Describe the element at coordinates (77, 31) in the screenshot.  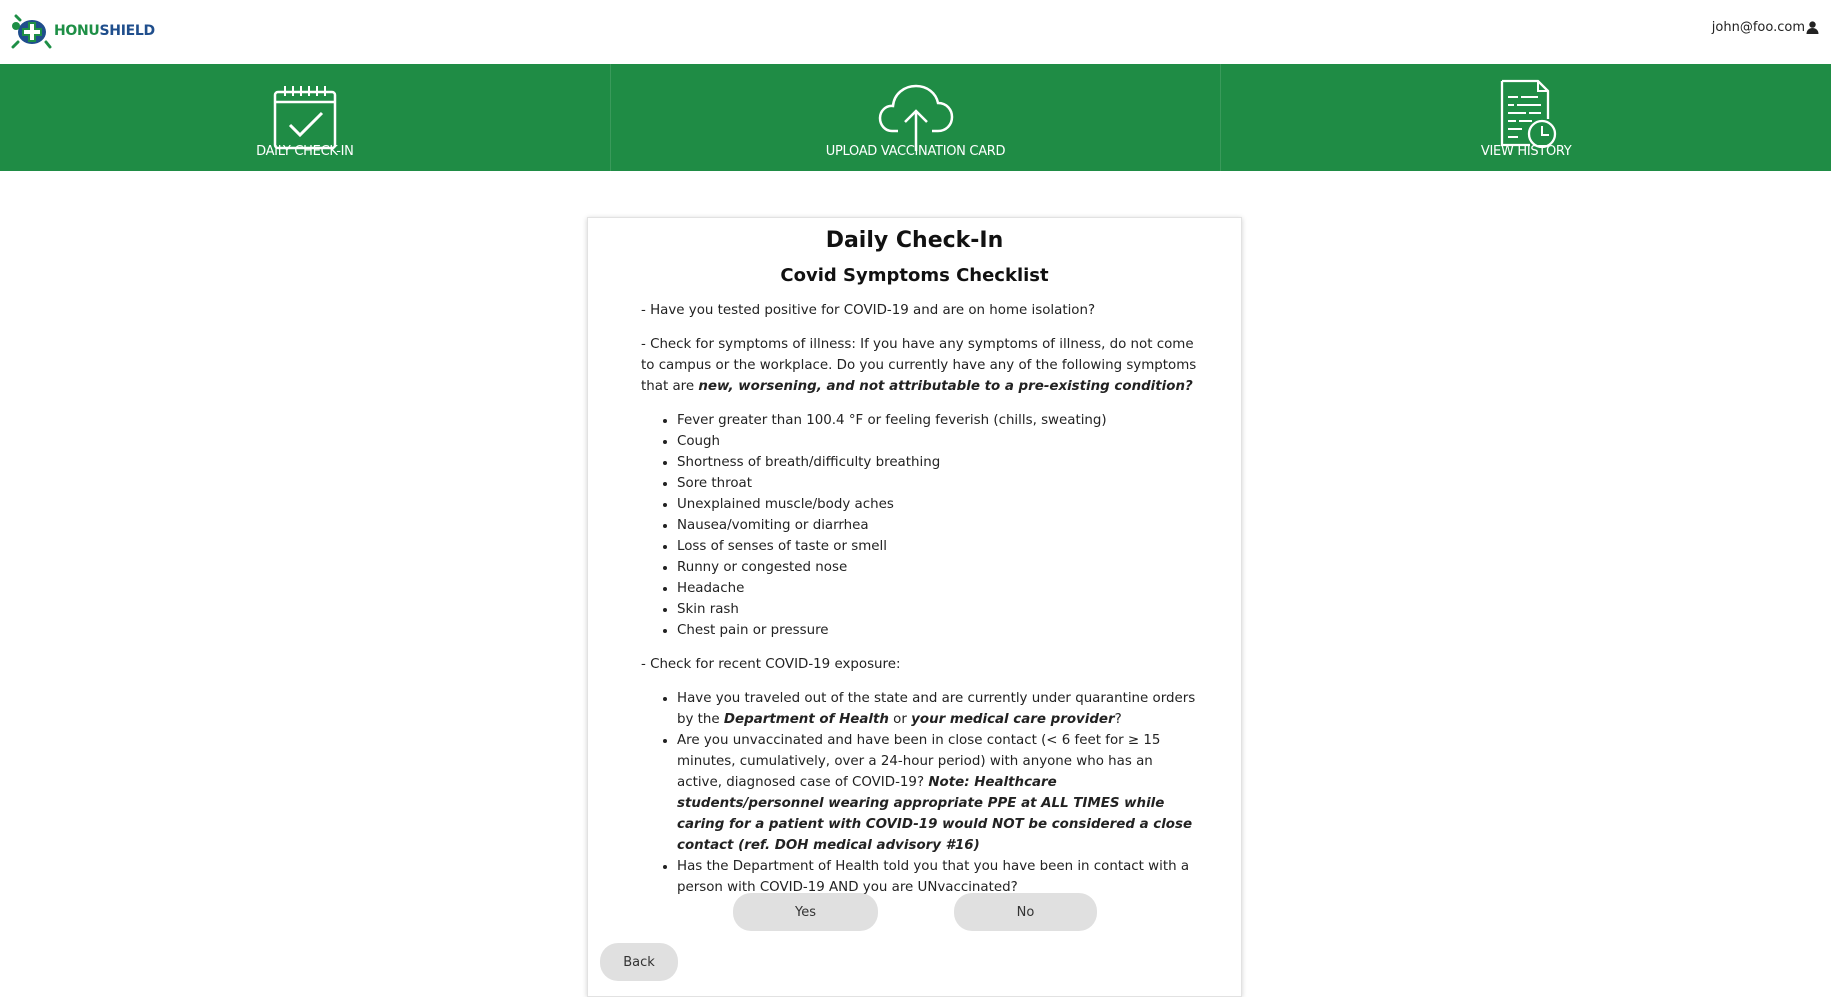
I see `brand-name-honu: HONU` at that location.